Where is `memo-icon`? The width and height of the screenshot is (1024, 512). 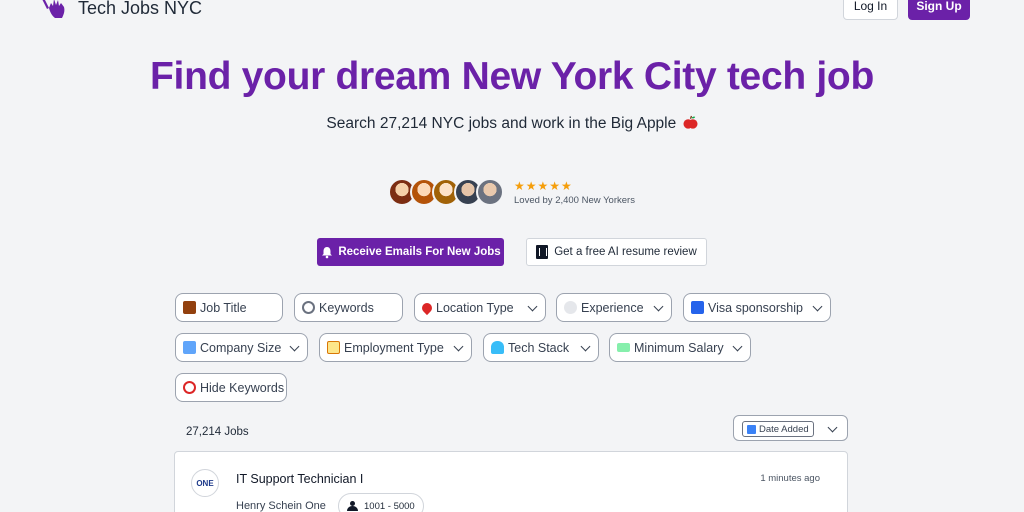
memo-icon is located at coordinates (333, 347).